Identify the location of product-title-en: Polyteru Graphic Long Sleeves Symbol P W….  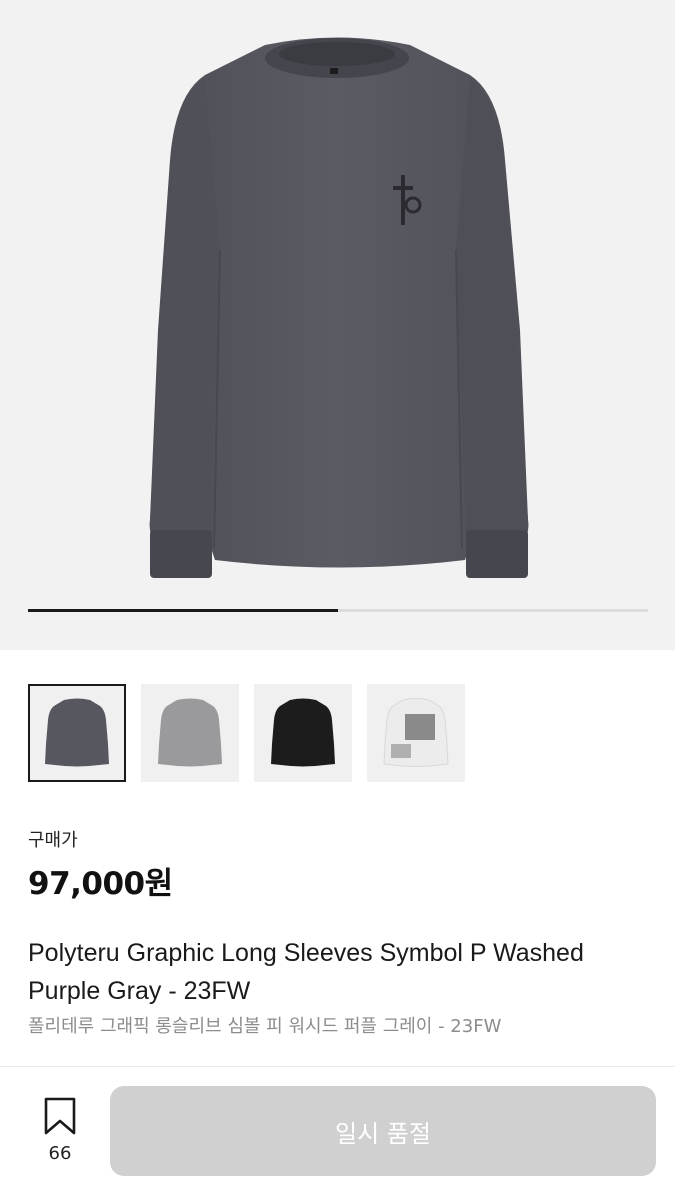
(306, 972).